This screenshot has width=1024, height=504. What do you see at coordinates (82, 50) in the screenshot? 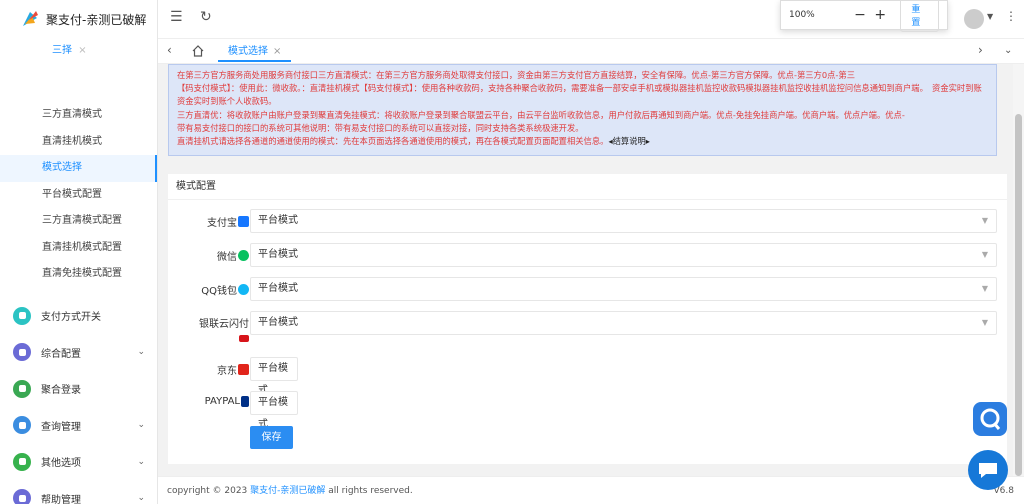
I see `close-icon: ×` at bounding box center [82, 50].